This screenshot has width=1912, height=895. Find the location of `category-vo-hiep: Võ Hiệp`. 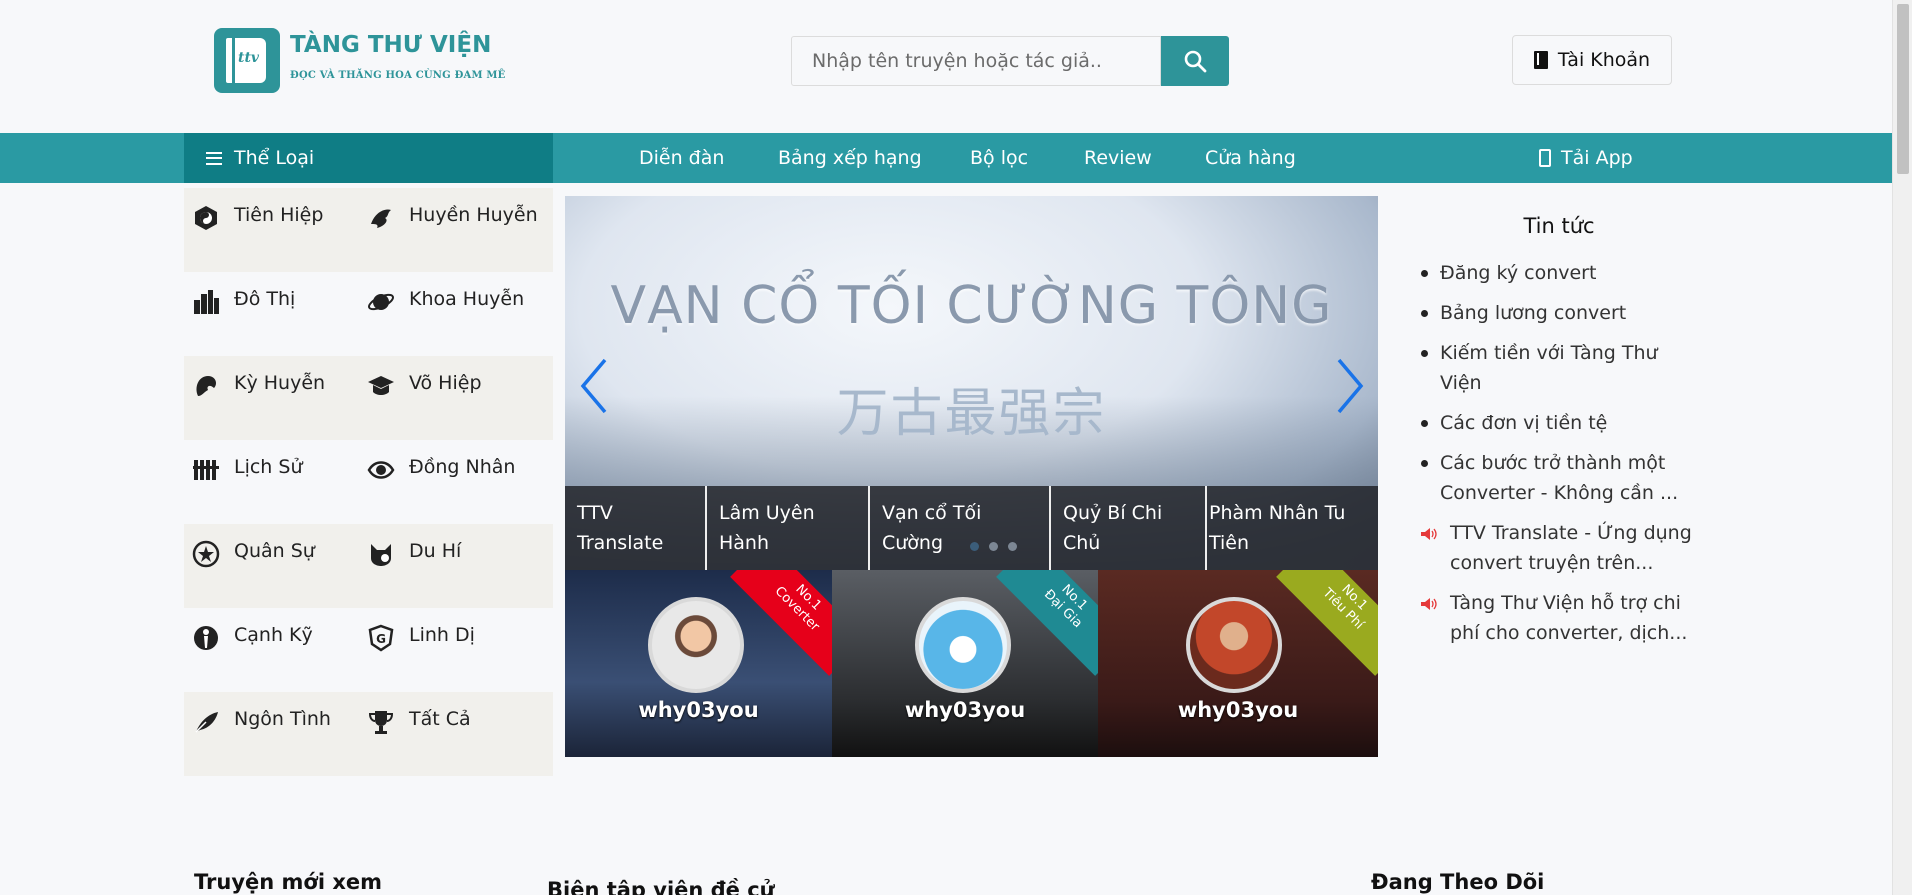

category-vo-hiep: Võ Hiệp is located at coordinates (456, 398).